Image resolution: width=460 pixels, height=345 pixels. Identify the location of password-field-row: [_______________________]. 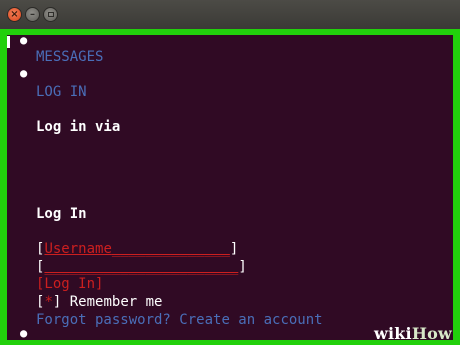
(141, 267).